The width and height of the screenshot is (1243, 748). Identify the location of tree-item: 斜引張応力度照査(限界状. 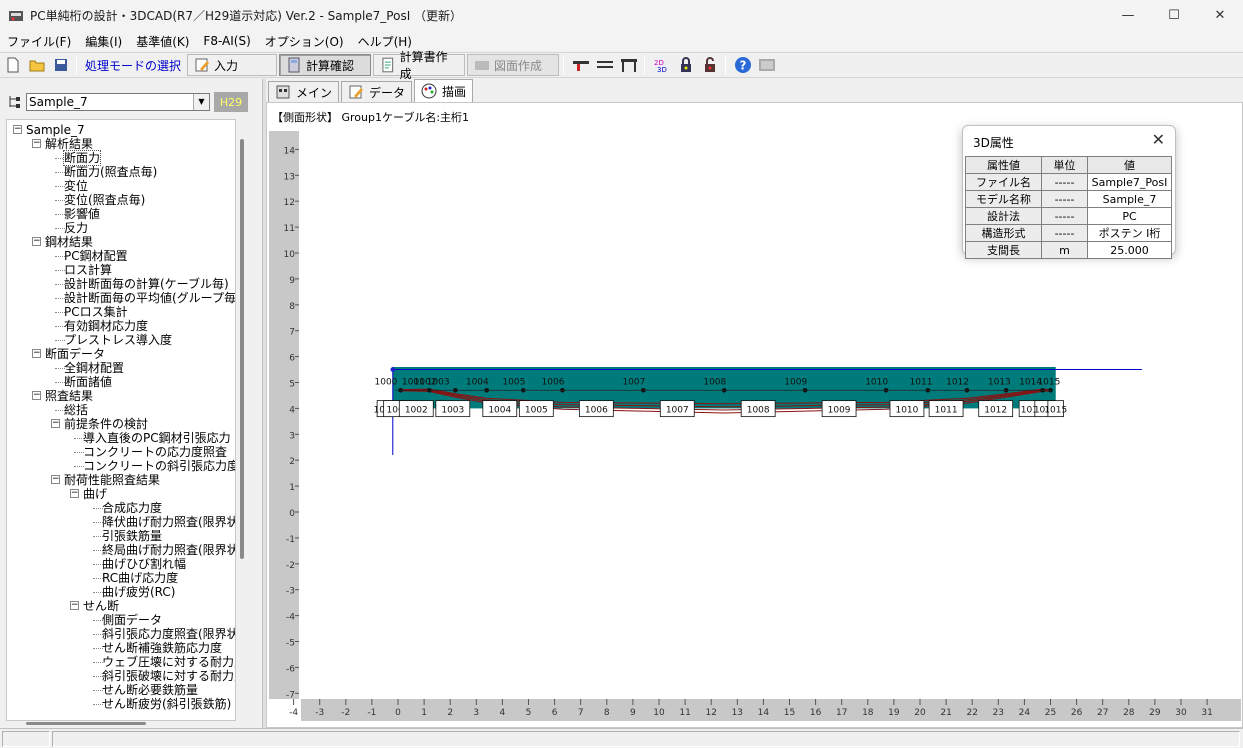
(168, 634).